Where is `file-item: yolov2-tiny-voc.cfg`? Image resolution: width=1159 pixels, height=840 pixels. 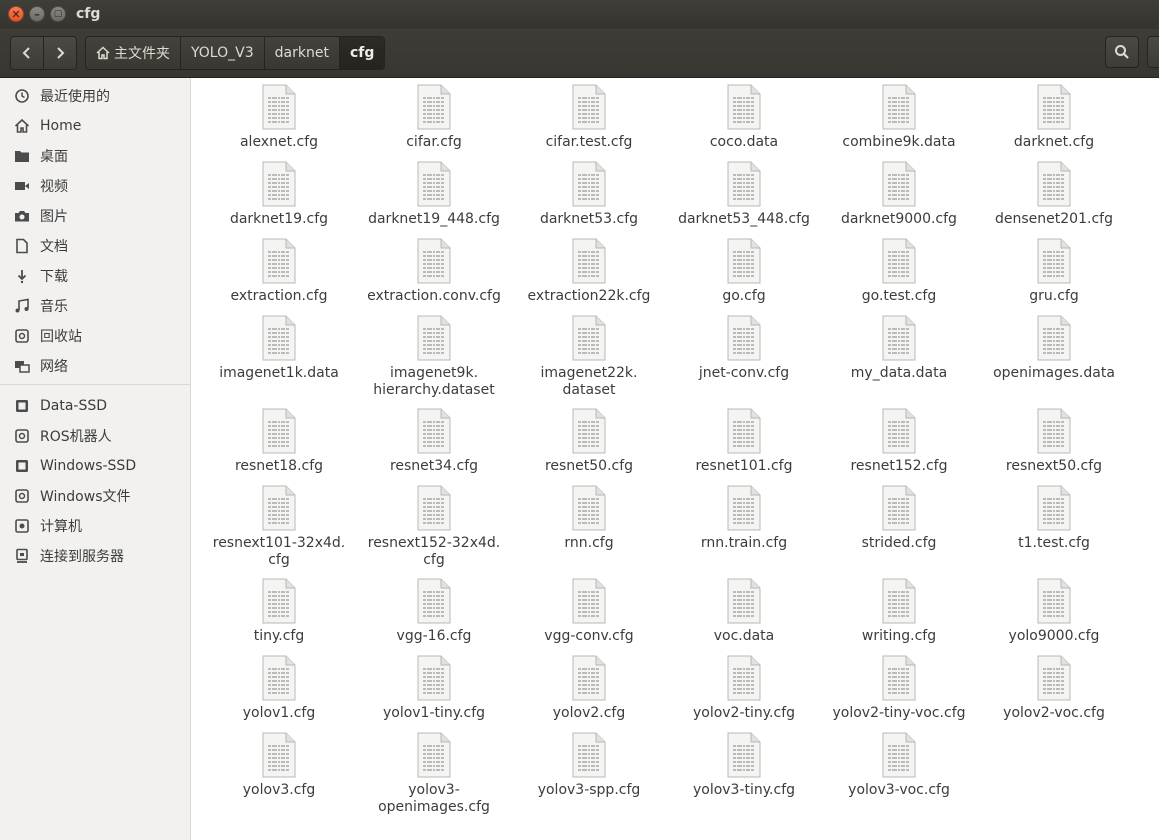 file-item: yolov2-tiny-voc.cfg is located at coordinates (899, 688).